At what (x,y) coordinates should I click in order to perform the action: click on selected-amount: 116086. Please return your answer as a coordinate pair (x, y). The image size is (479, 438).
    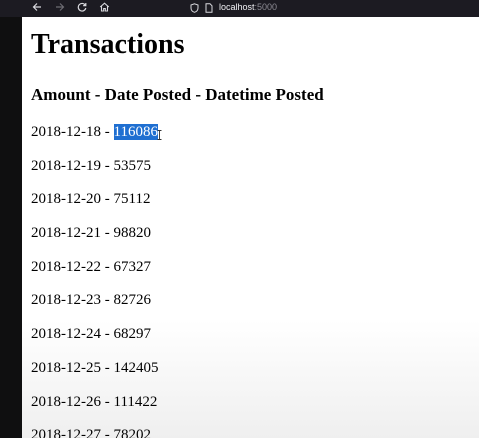
    Looking at the image, I should click on (135, 132).